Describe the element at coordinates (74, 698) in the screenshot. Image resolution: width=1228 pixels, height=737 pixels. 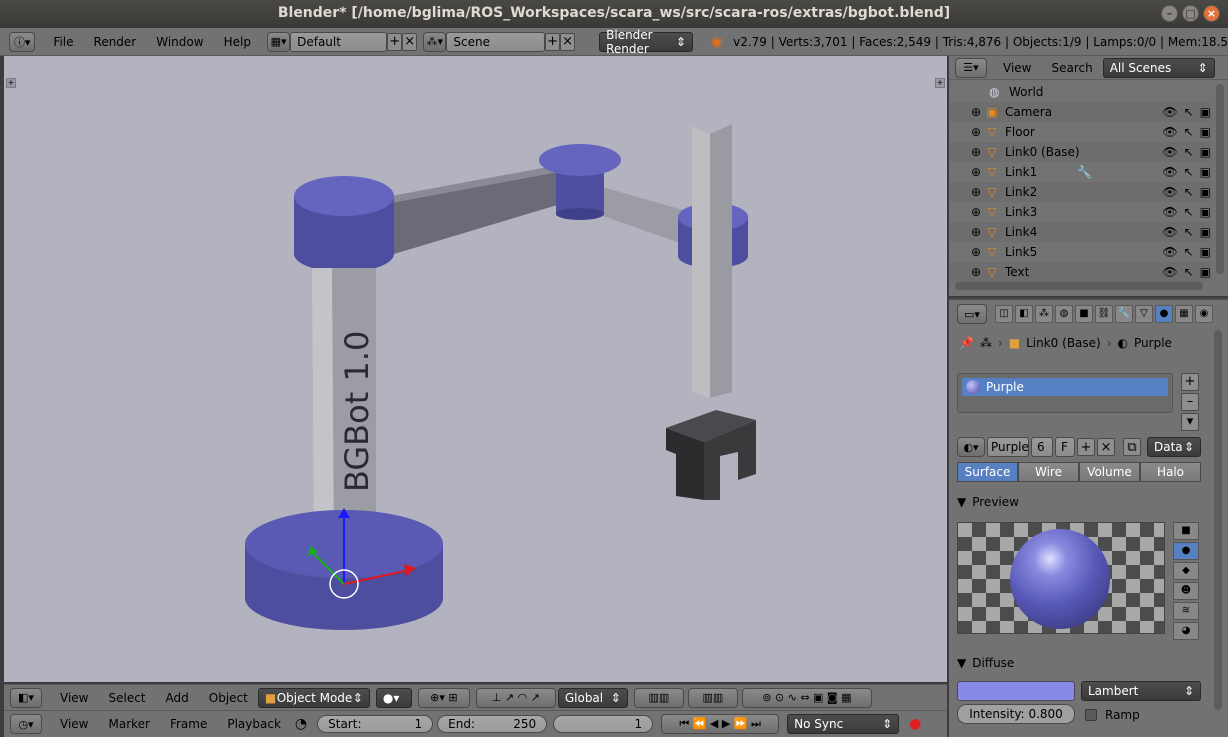
I see `view3d-menu-view: View` at that location.